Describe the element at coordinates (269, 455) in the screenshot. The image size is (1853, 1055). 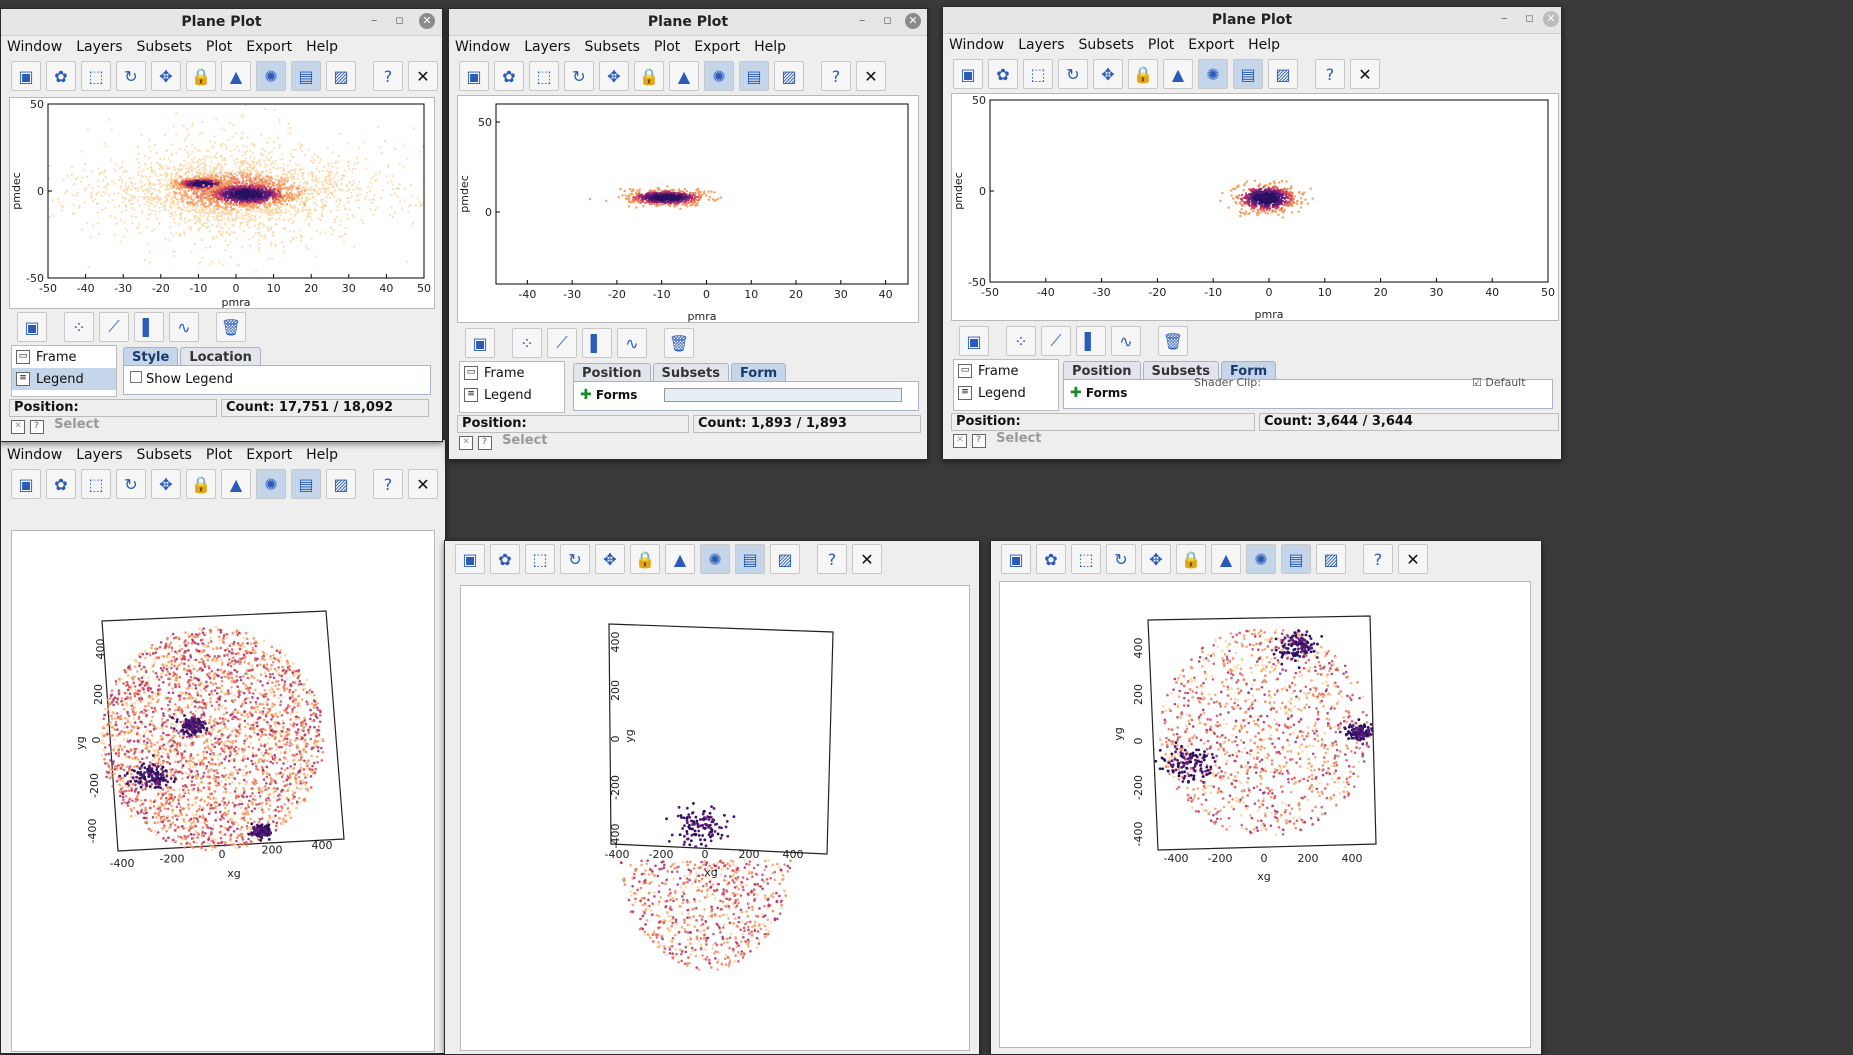
I see `menu-export: Export` at that location.